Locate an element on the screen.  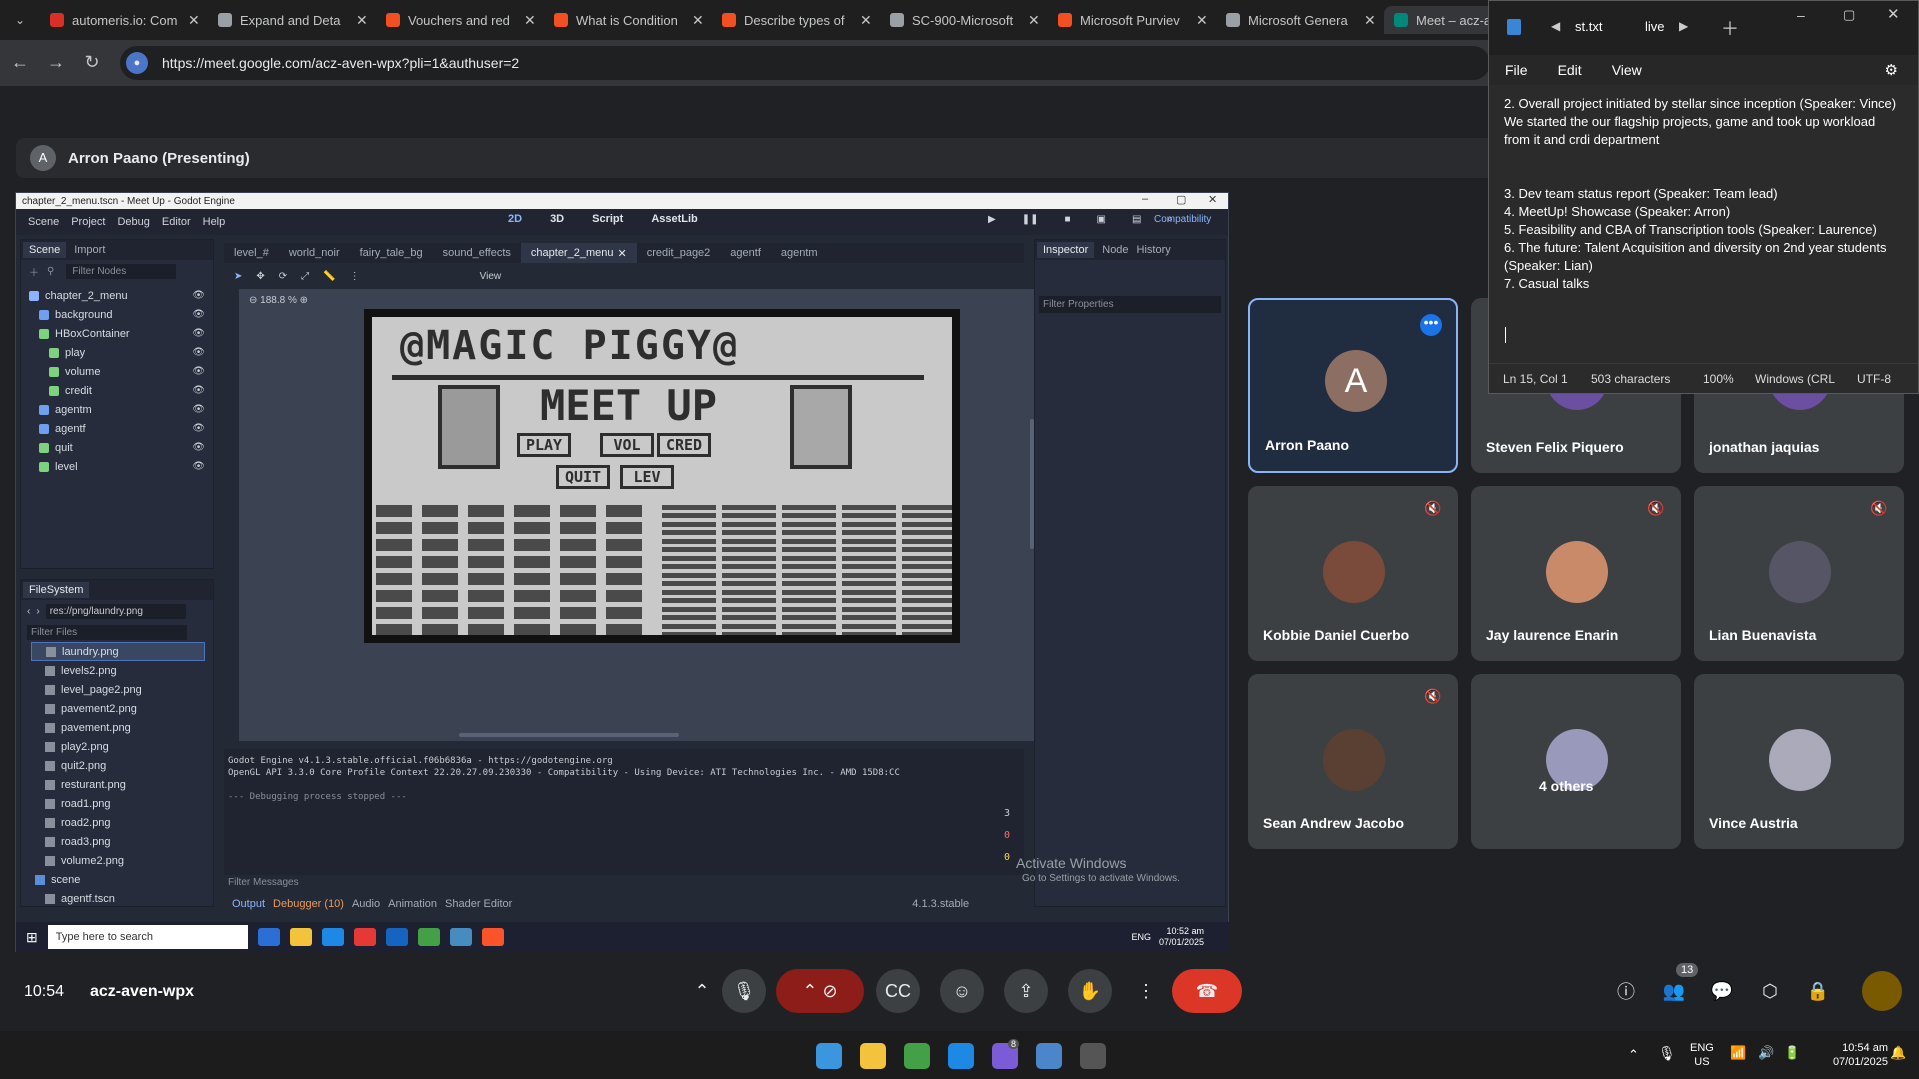
explorer-icon is located at coordinates (873, 1056).